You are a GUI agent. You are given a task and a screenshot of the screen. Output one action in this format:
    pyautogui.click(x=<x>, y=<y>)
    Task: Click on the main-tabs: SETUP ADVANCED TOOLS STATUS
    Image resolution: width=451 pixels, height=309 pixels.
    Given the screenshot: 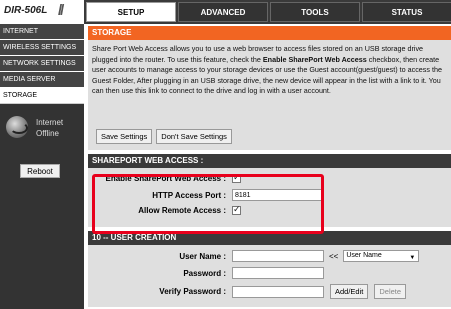 What is the action you would take?
    pyautogui.click(x=268, y=12)
    